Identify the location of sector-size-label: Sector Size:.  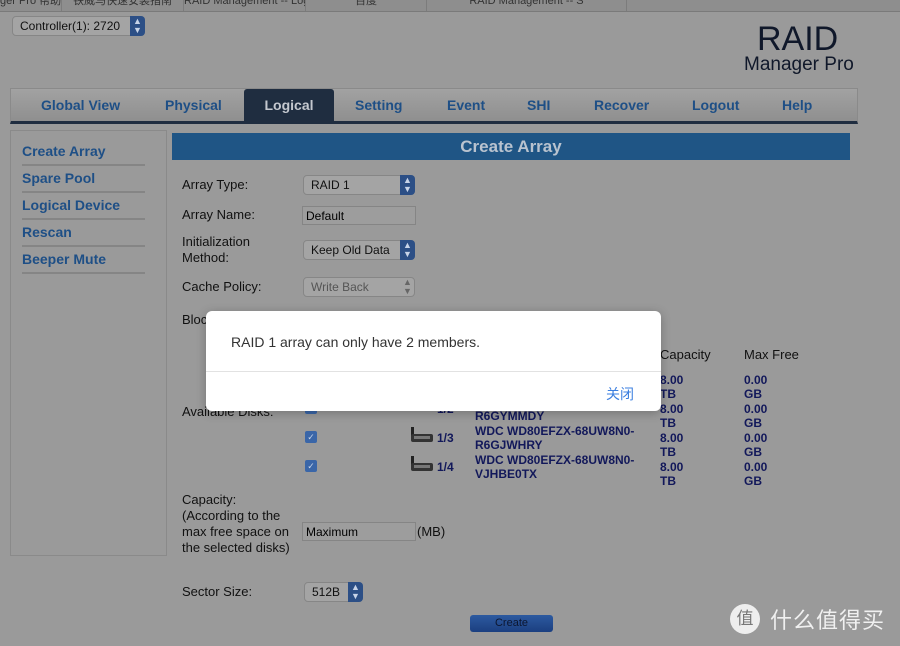
(217, 591).